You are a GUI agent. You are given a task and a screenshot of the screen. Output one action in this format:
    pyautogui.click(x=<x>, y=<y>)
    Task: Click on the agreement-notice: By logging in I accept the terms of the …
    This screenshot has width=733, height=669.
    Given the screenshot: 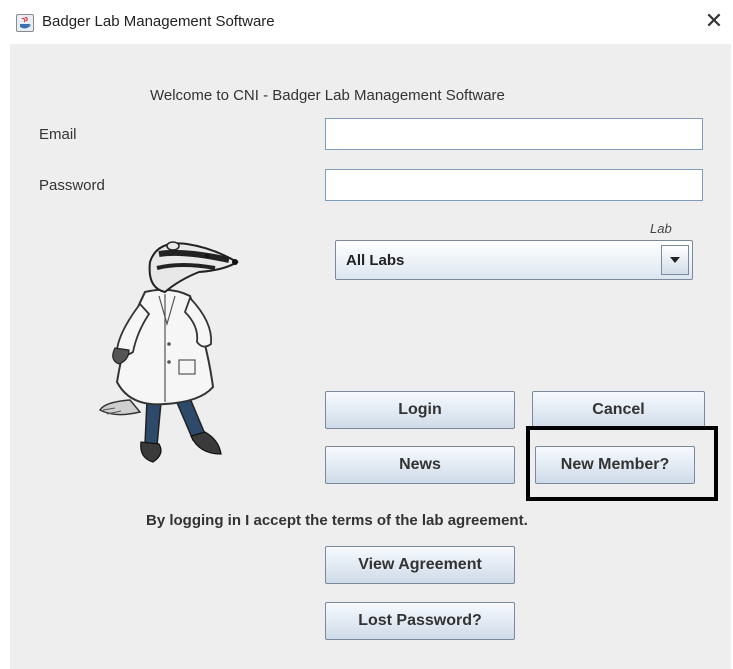 What is the action you would take?
    pyautogui.click(x=337, y=520)
    